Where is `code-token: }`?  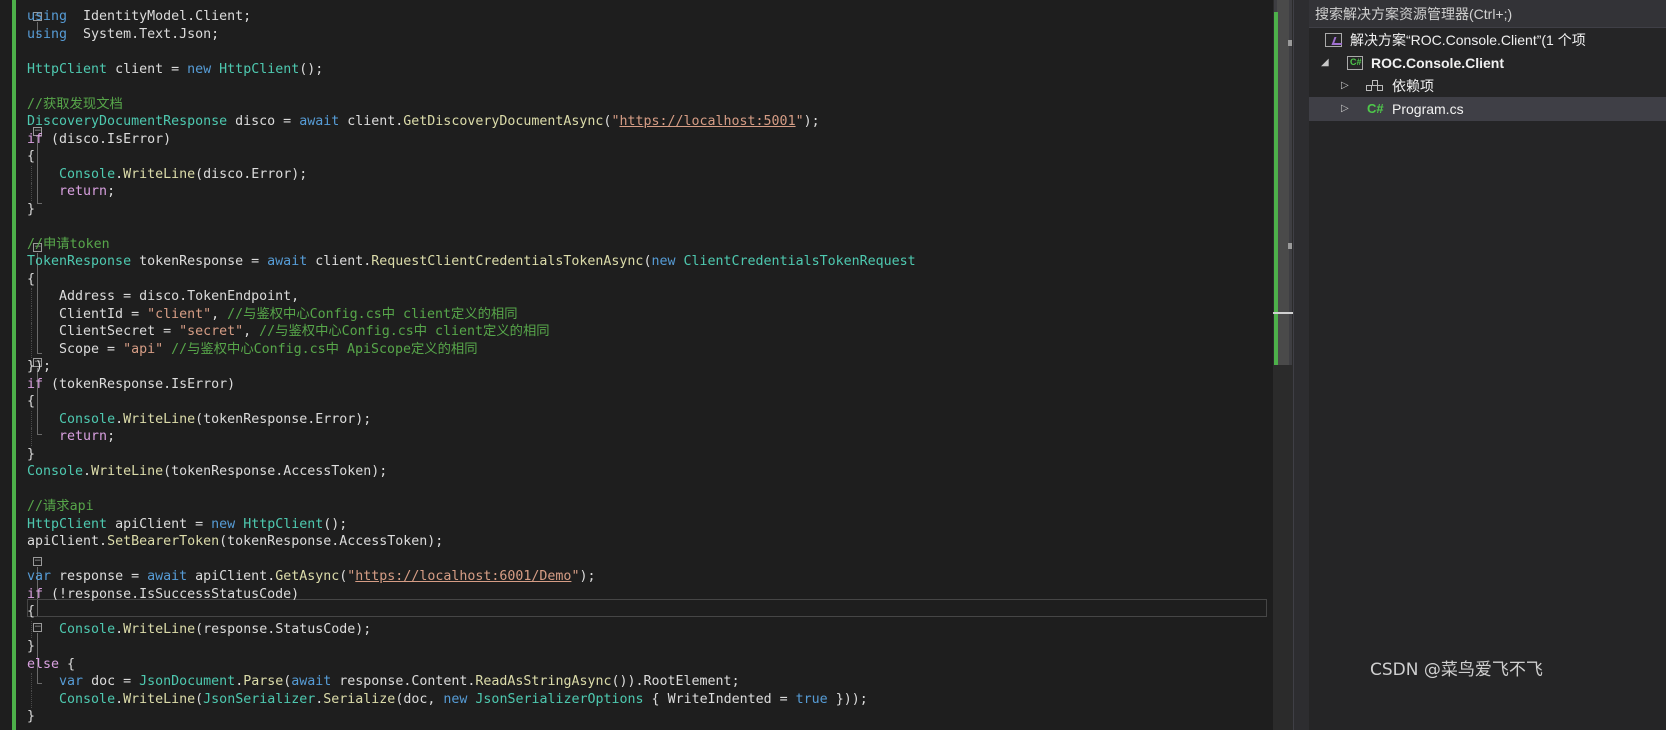 code-token: } is located at coordinates (31, 646).